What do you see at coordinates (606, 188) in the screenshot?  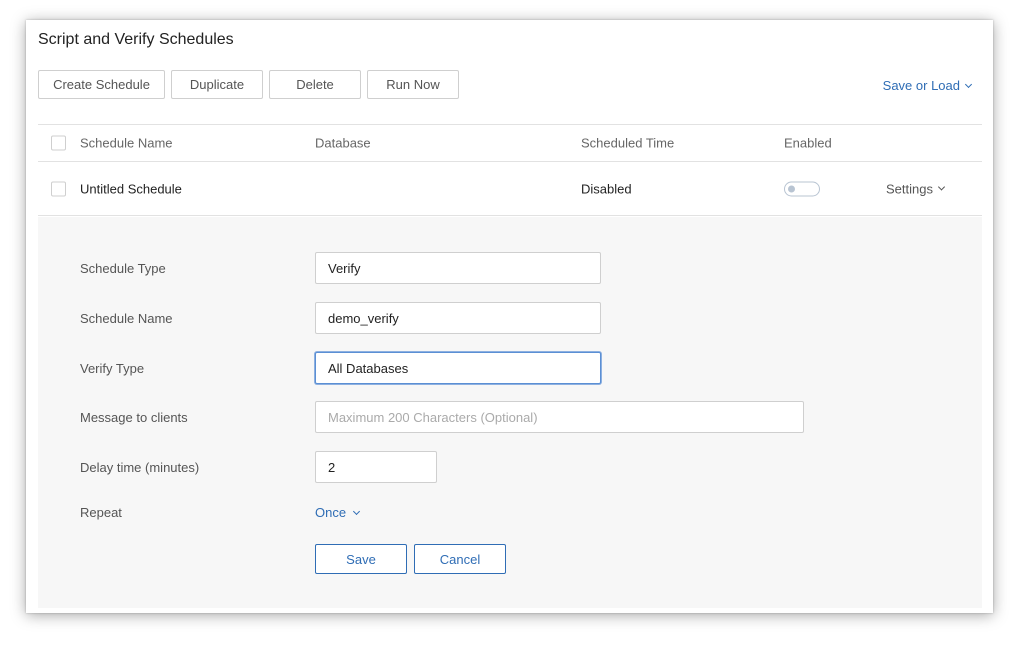 I see `row-scheduled-time: Disabled` at bounding box center [606, 188].